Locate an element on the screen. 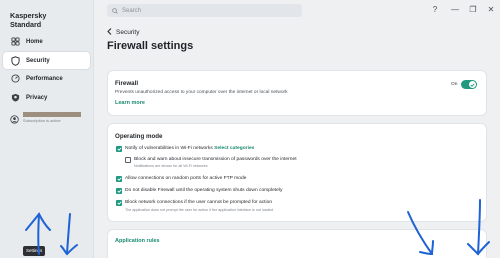 This screenshot has height=258, width=500. learn-more-link: Learn more is located at coordinates (130, 103).